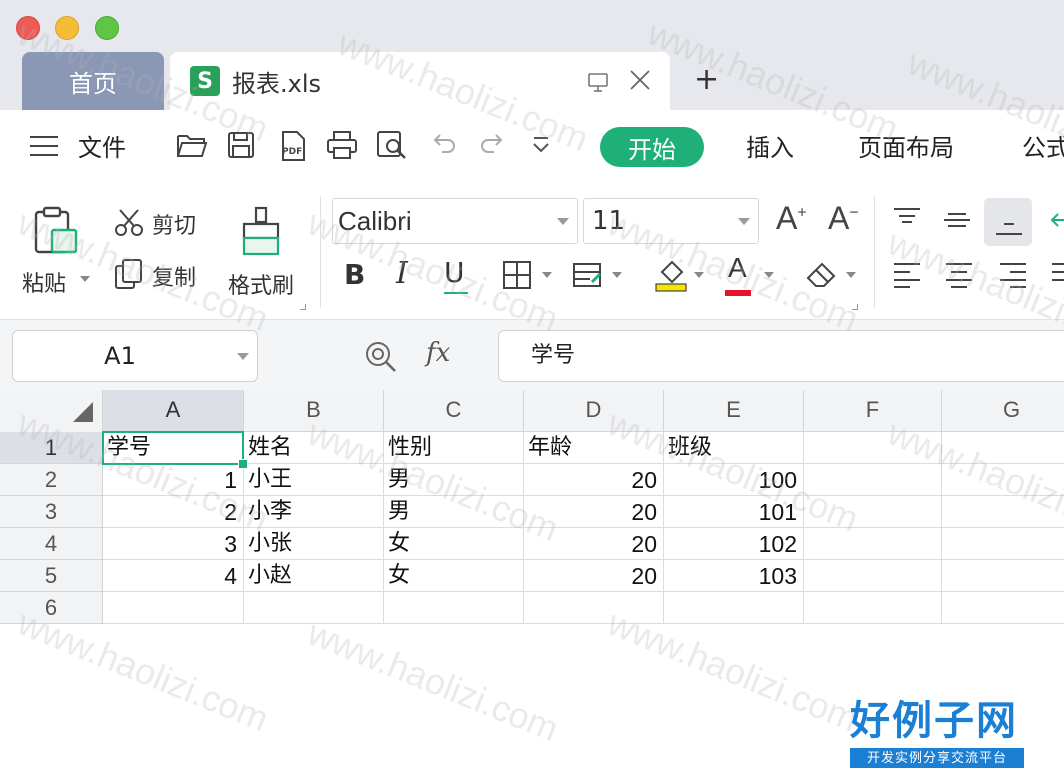 This screenshot has height=768, width=1064. I want to click on cell-g6, so click(1003, 608).